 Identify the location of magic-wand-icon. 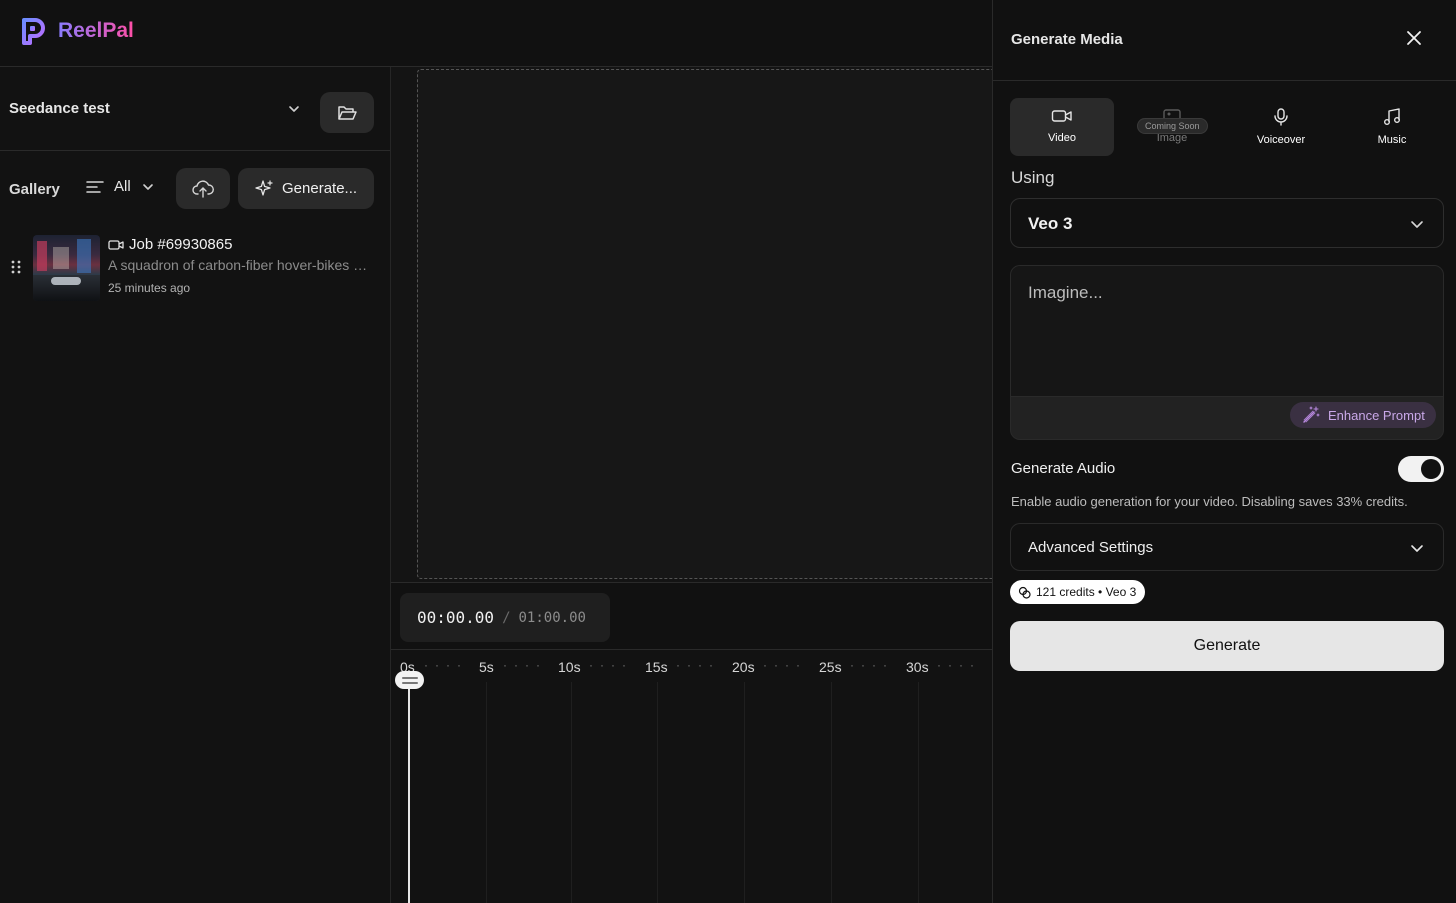
(1311, 414).